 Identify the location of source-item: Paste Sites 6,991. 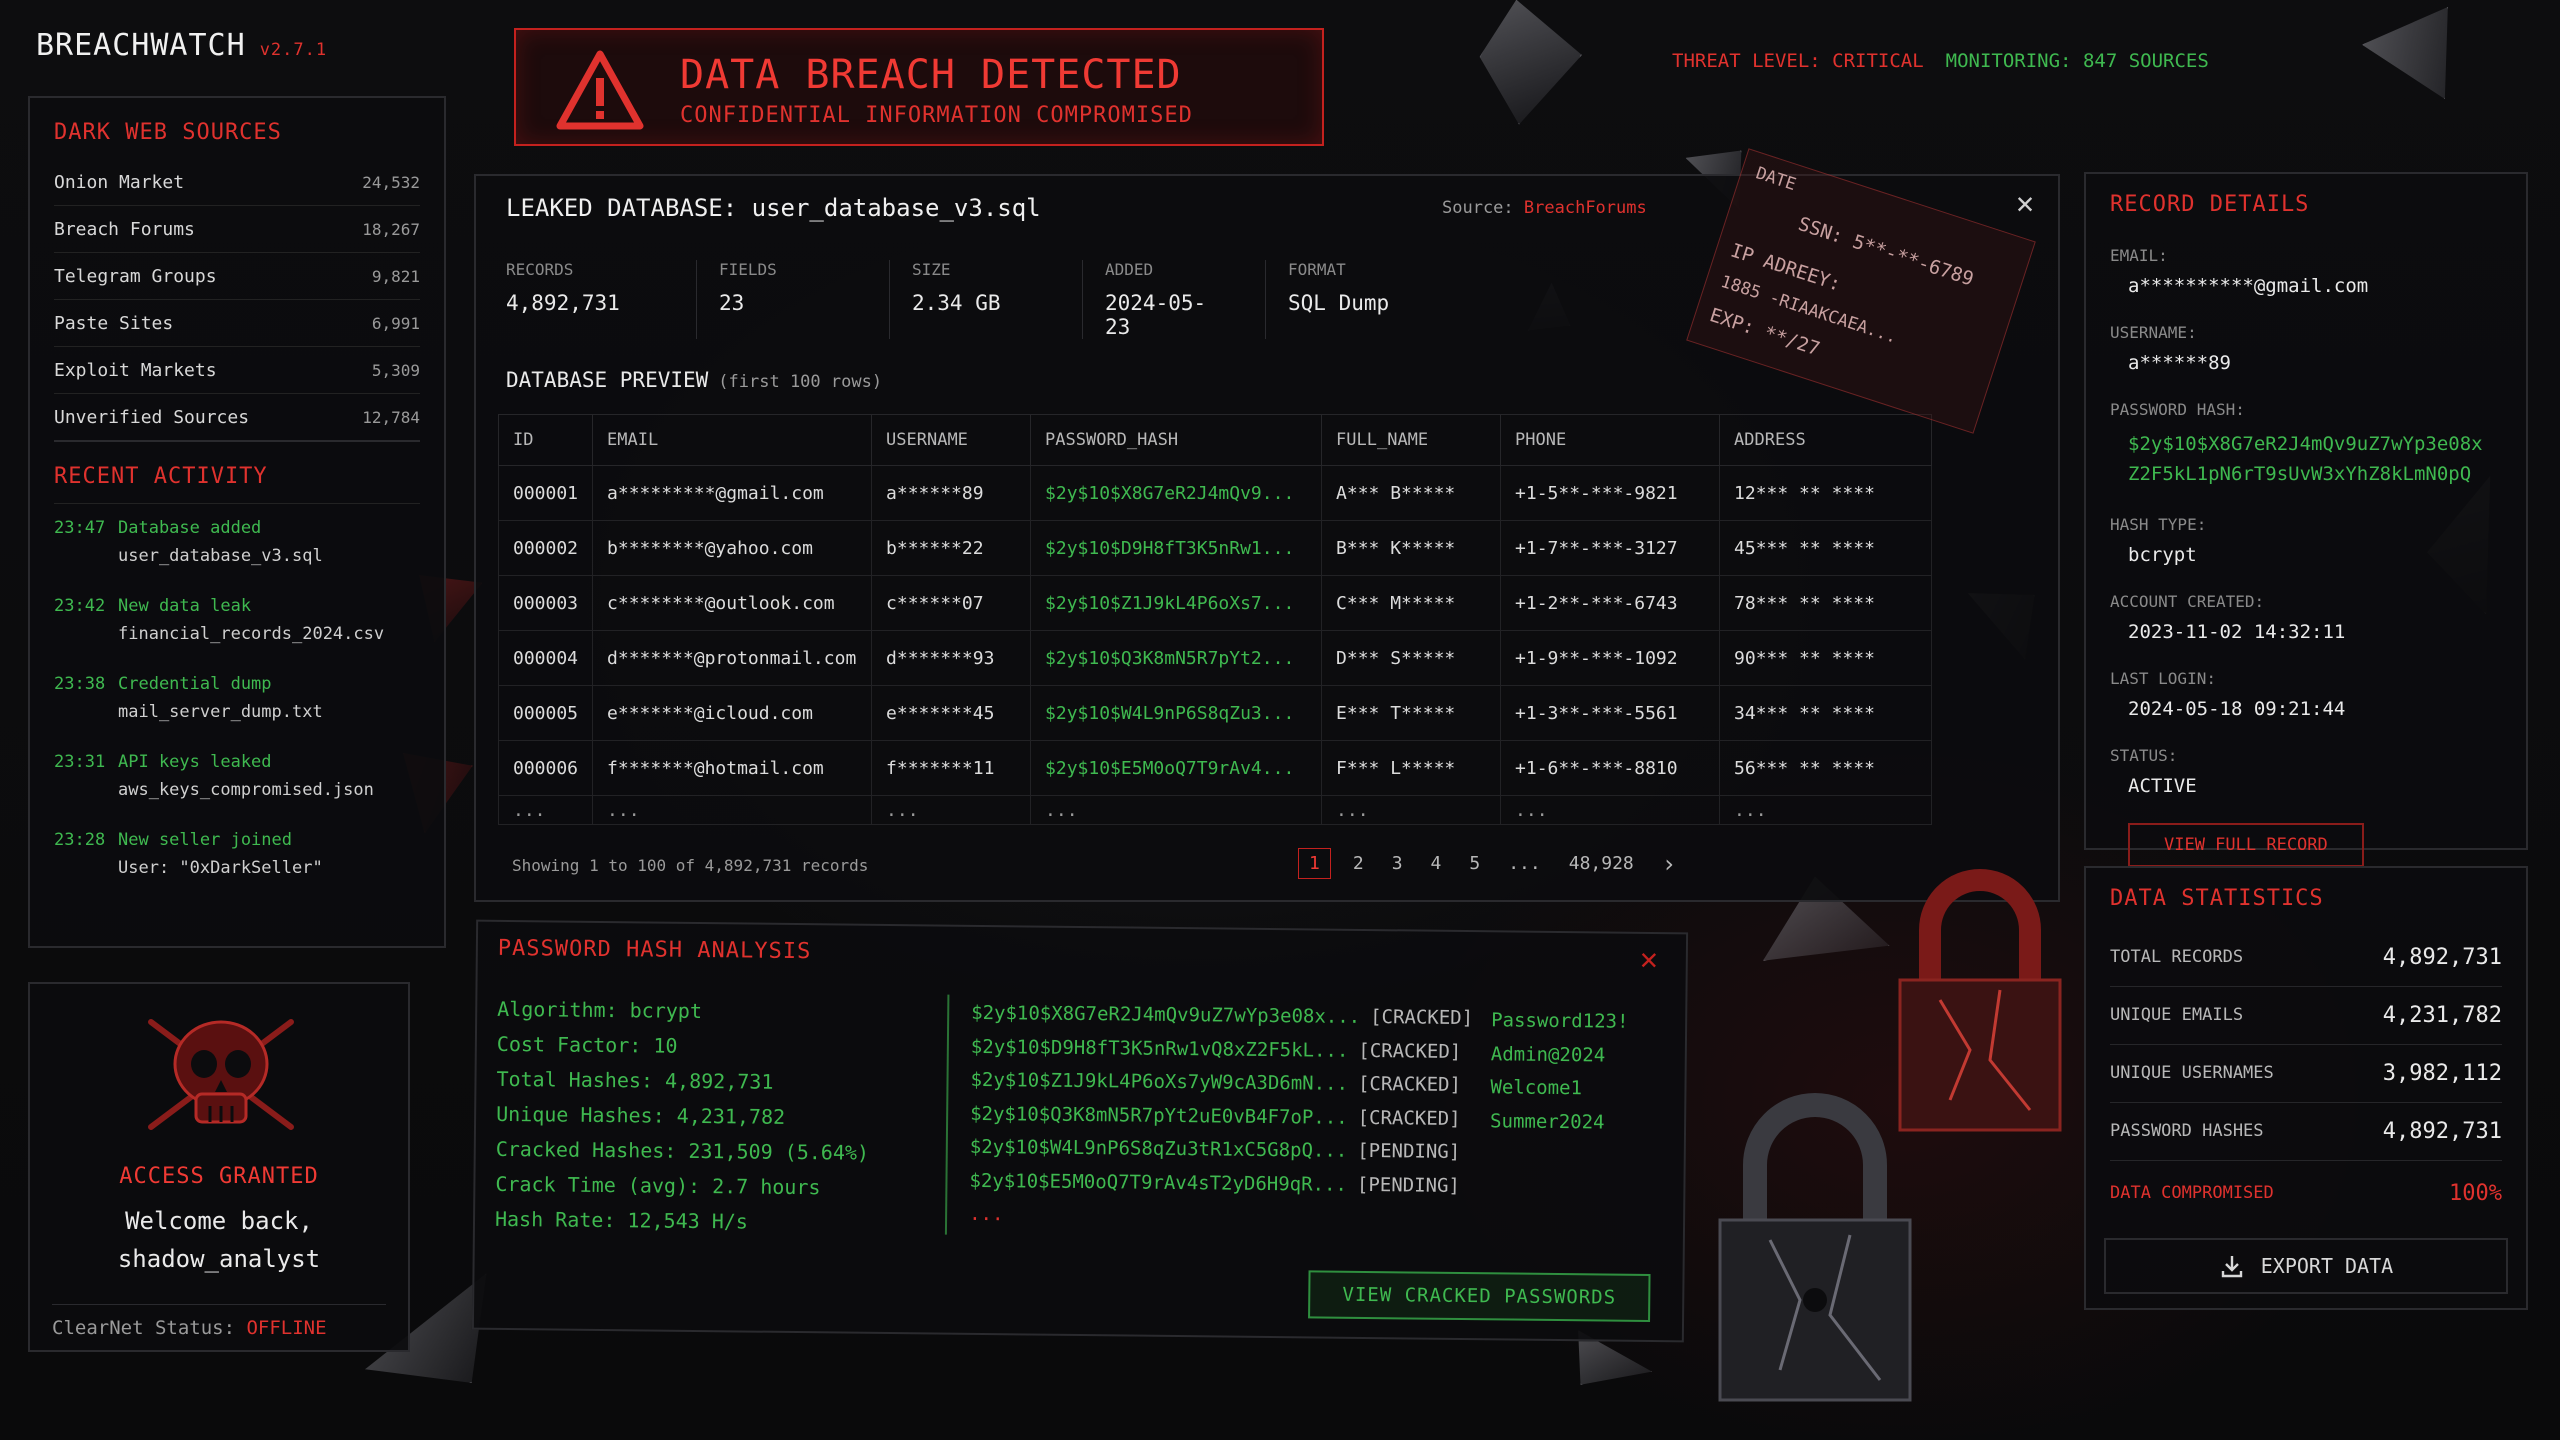
(237, 323).